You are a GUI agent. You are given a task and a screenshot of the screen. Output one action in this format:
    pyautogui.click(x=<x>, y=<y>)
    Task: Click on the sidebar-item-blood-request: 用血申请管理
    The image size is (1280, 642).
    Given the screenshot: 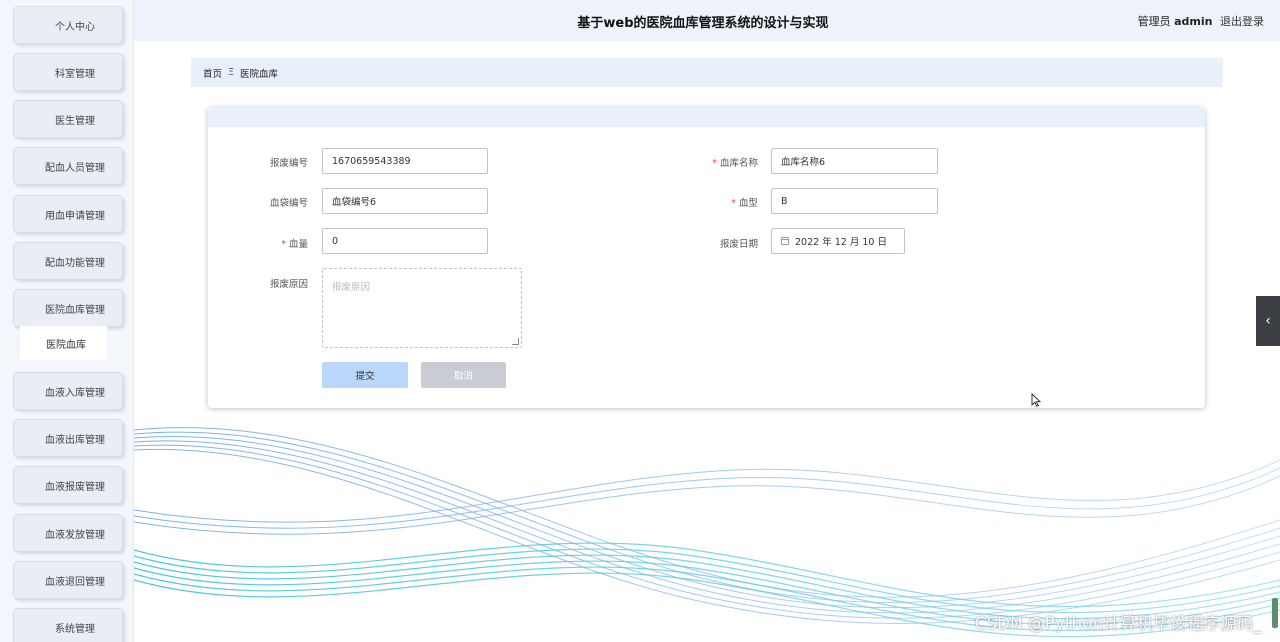 What is the action you would take?
    pyautogui.click(x=68, y=214)
    